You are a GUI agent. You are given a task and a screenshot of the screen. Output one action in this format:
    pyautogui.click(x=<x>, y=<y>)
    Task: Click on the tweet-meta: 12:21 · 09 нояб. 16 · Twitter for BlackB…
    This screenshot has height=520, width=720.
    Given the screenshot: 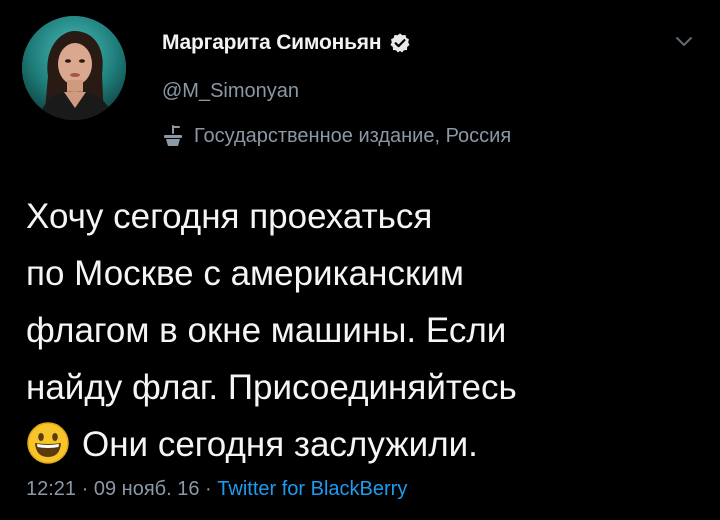 What is the action you would take?
    pyautogui.click(x=216, y=489)
    